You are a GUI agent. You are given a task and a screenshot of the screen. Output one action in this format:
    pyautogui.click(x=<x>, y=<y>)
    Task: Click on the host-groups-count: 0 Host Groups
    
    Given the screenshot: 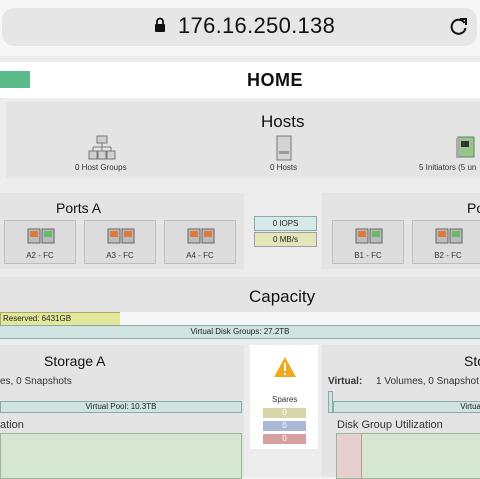 What is the action you would take?
    pyautogui.click(x=101, y=167)
    